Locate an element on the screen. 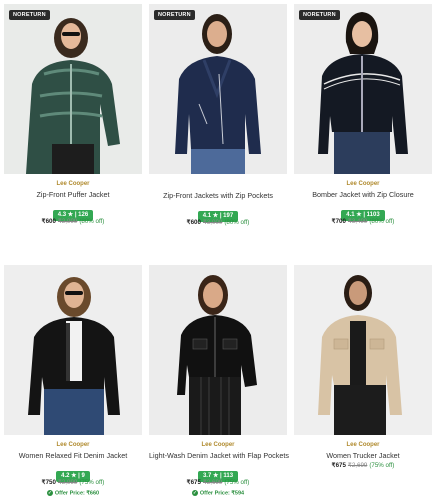 The height and width of the screenshot is (500, 436). price-row: ₹750 ₹2,999 (75% off) is located at coordinates (73, 482).